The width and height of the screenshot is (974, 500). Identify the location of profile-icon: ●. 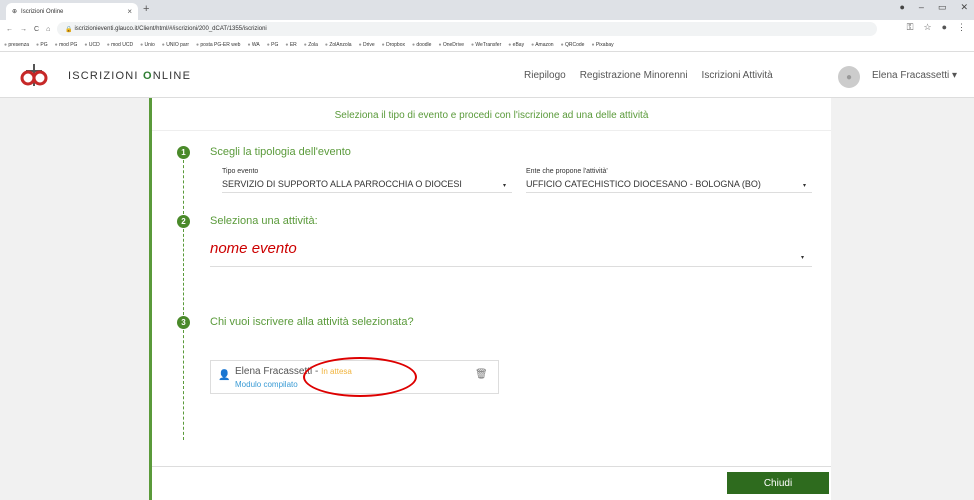
(901, 7).